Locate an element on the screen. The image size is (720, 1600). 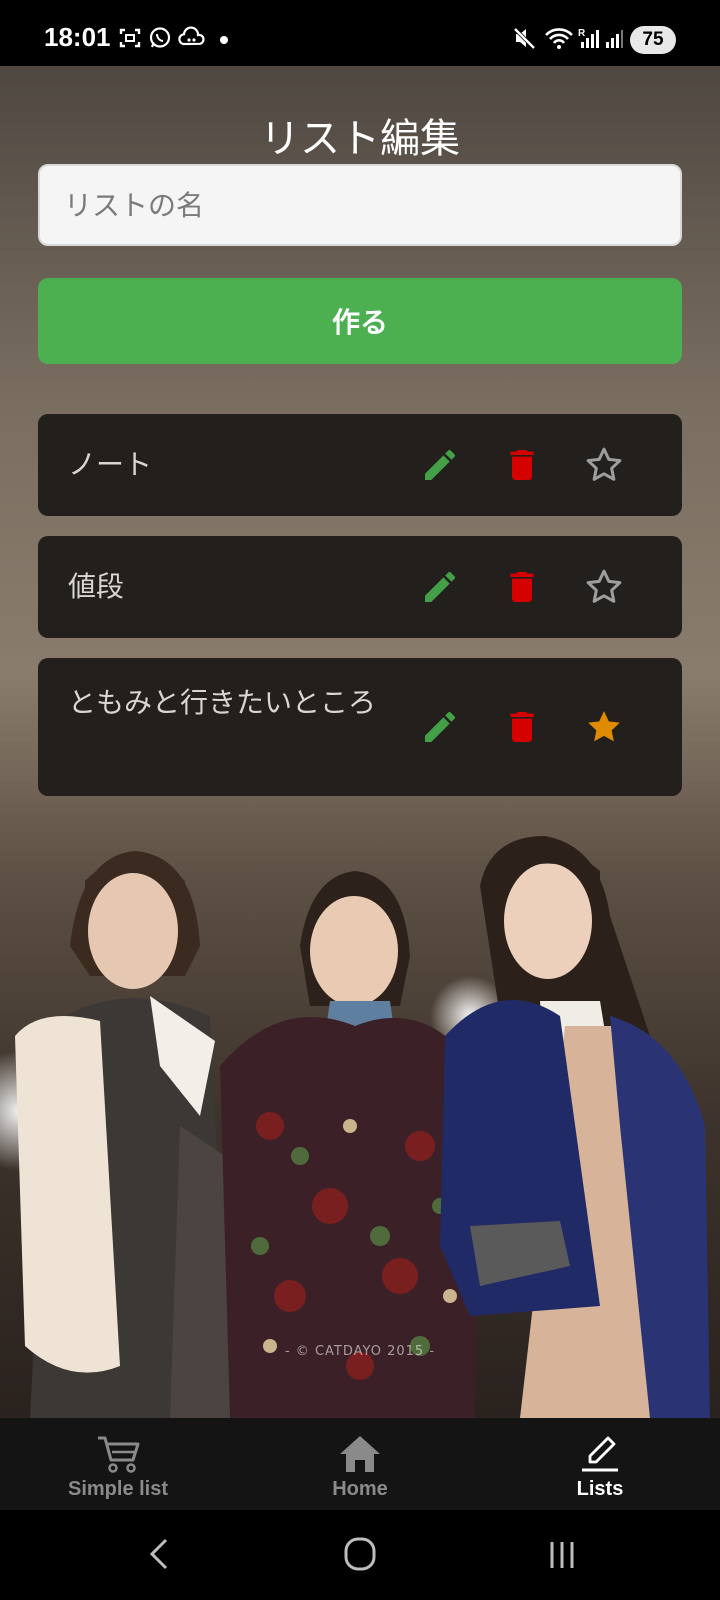
back-icon is located at coordinates (160, 1554).